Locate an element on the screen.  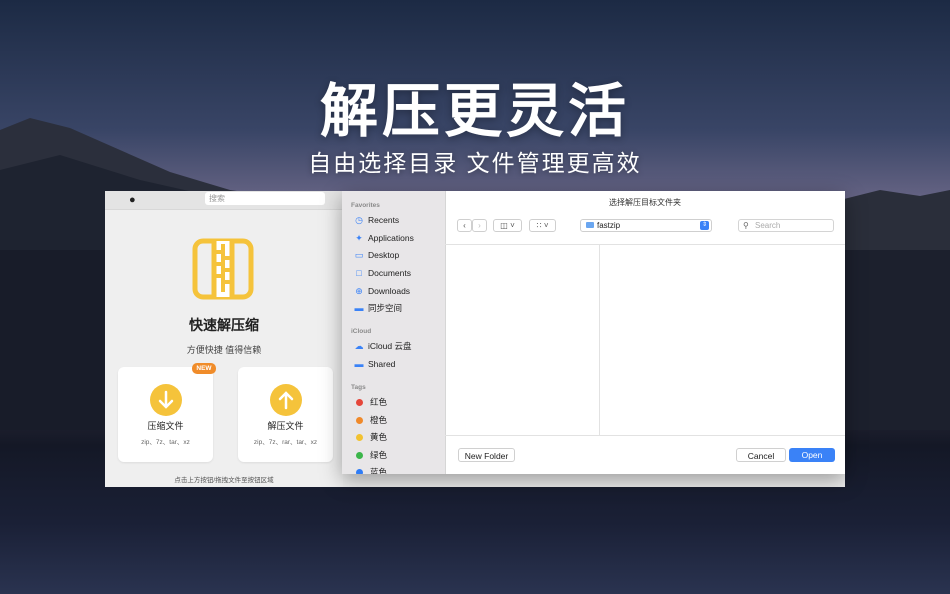
tag-red: 红色 is located at coordinates (398, 402).